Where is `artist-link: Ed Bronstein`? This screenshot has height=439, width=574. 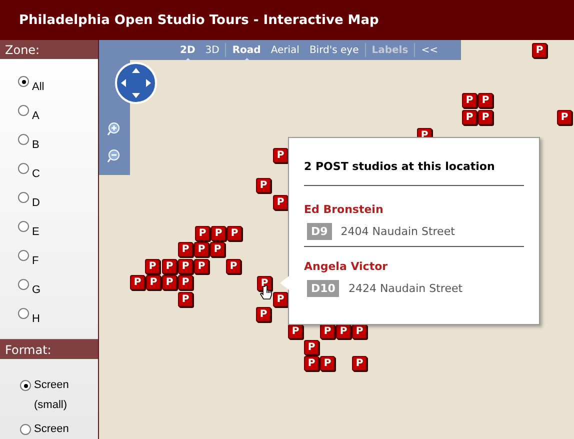 artist-link: Ed Bronstein is located at coordinates (344, 209).